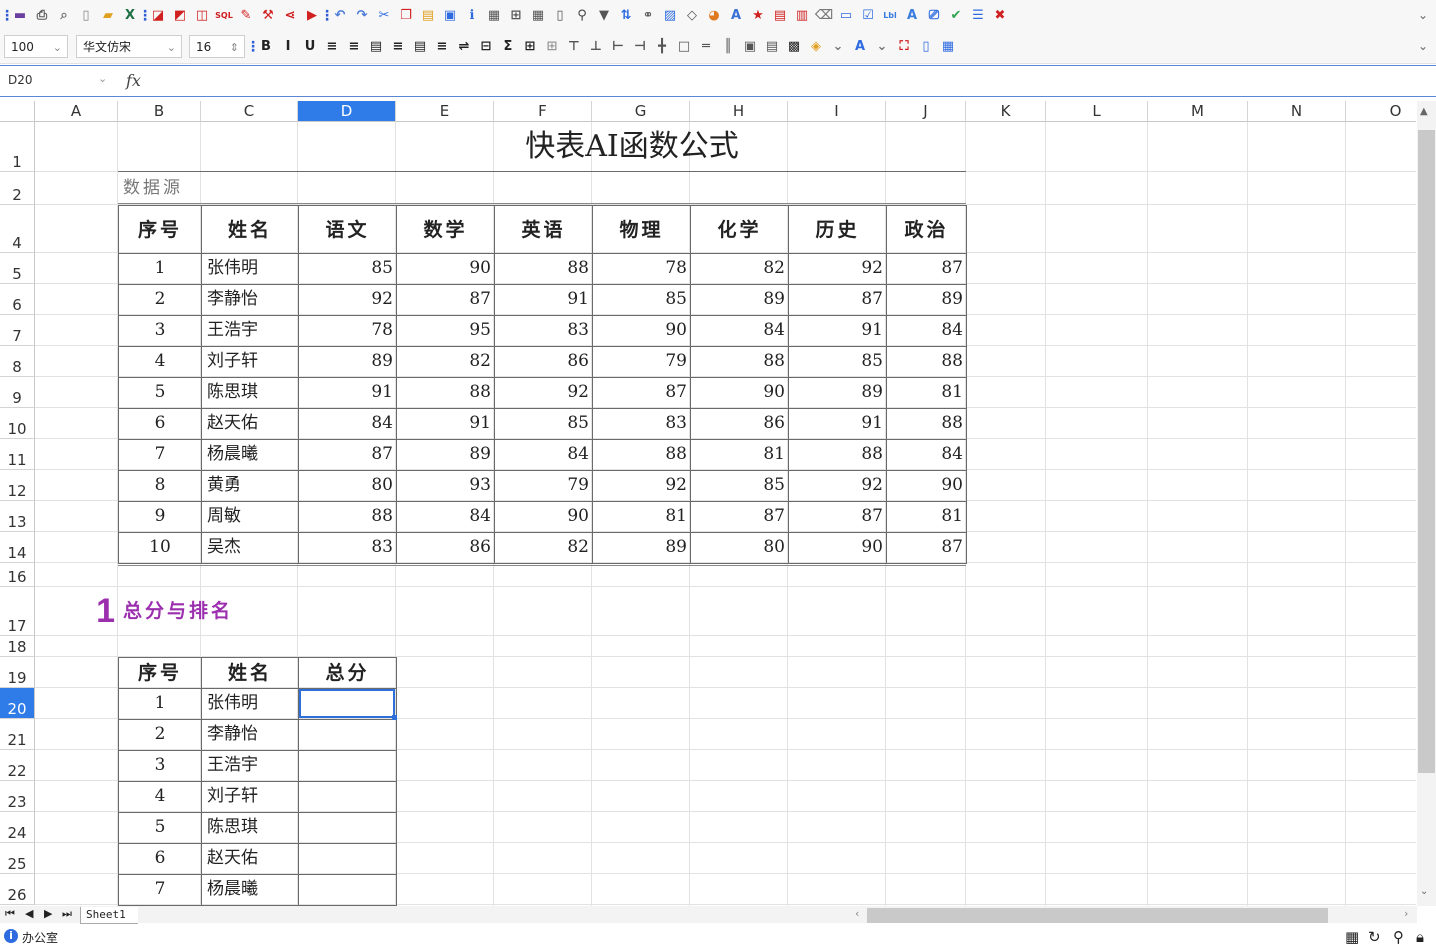 This screenshot has width=1436, height=948. Describe the element at coordinates (250, 890) in the screenshot. I see `task-name-cell: 杨晨曦` at that location.